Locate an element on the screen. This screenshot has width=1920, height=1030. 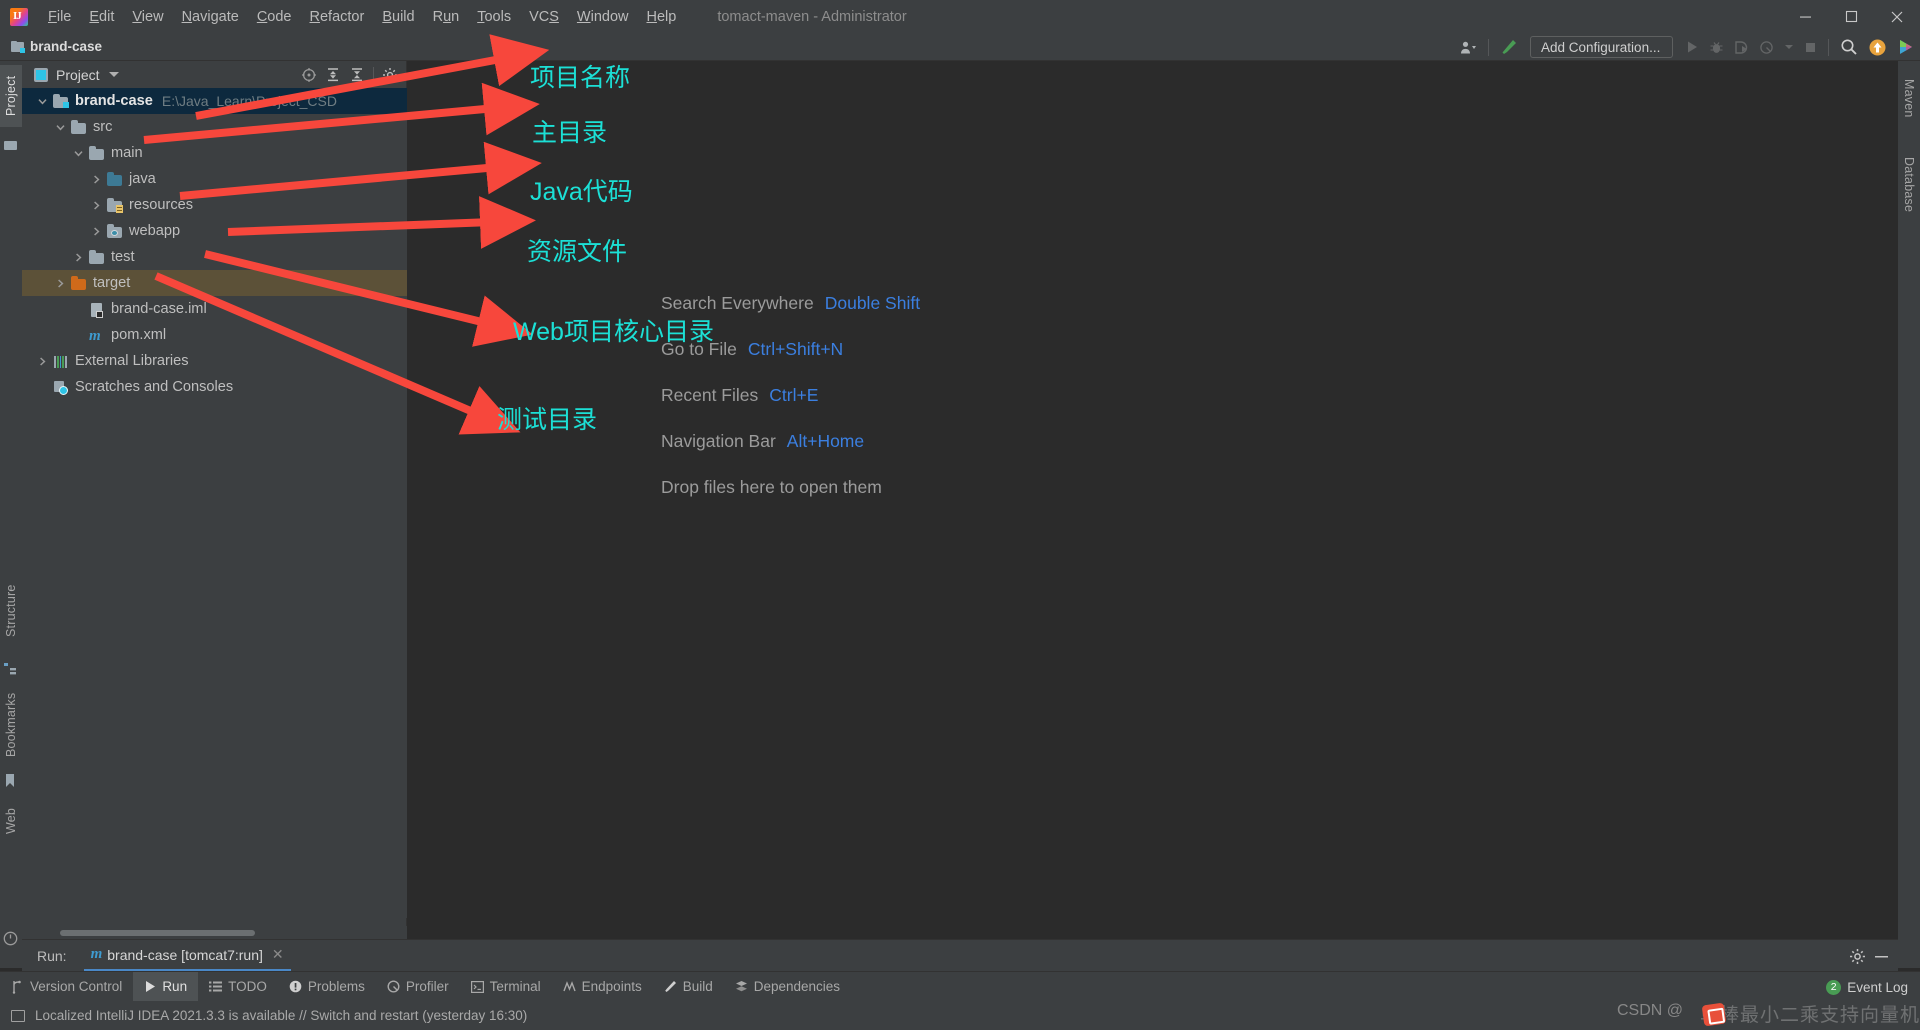
close-button is located at coordinates (1897, 16).